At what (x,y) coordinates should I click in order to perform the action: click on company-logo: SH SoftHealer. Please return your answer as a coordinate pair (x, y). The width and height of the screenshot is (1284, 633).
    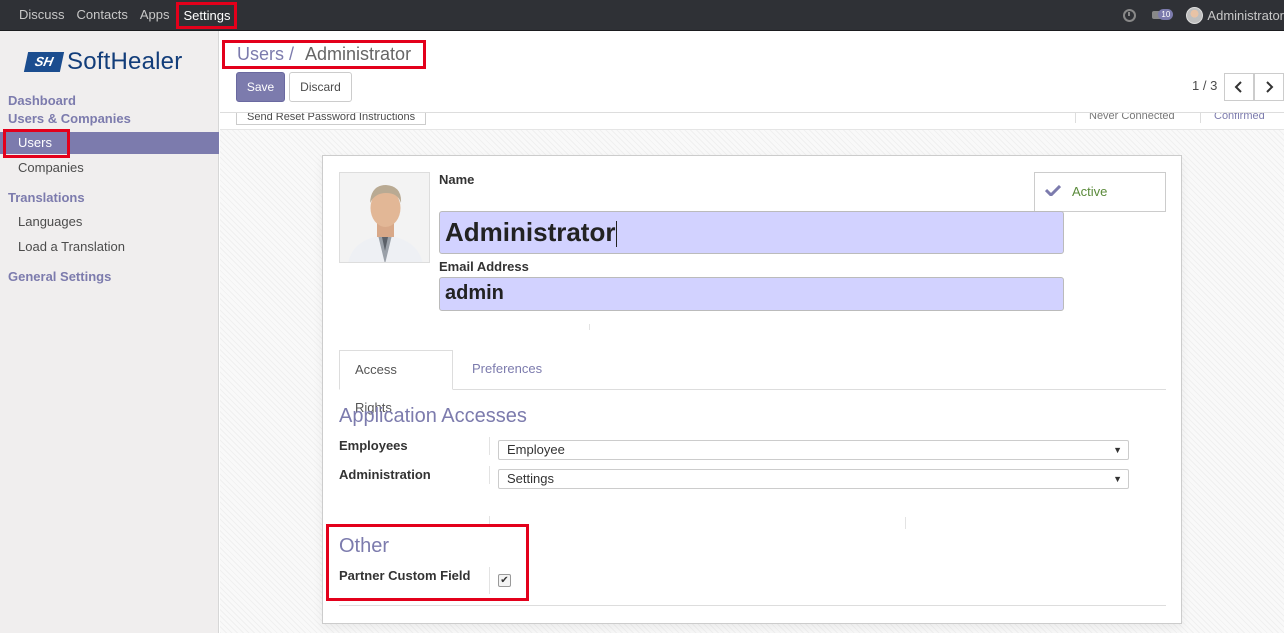
    Looking at the image, I should click on (103, 61).